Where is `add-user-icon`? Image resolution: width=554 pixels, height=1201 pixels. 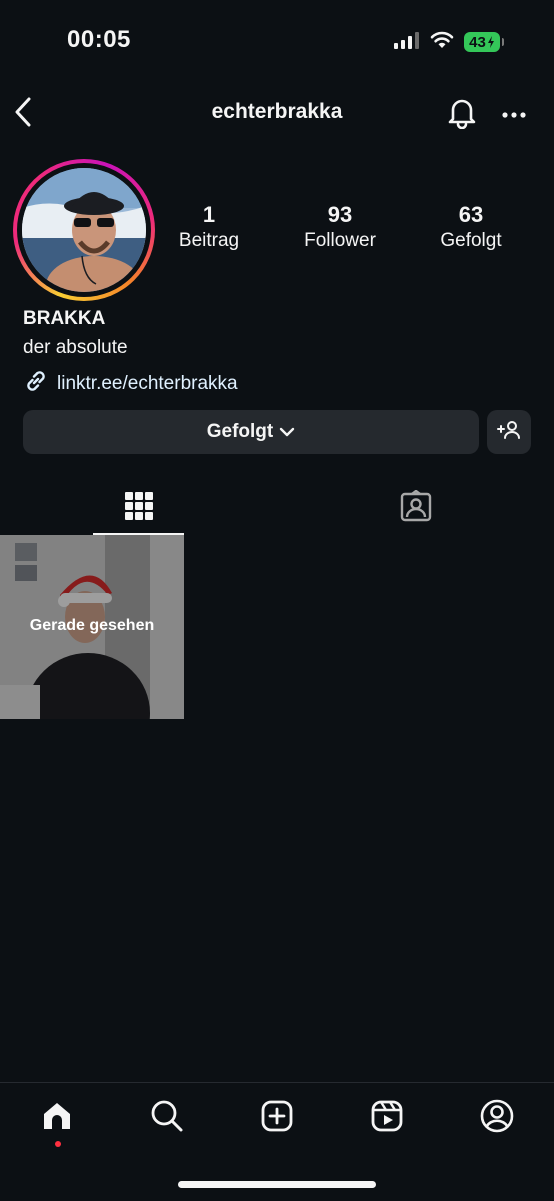 add-user-icon is located at coordinates (509, 432).